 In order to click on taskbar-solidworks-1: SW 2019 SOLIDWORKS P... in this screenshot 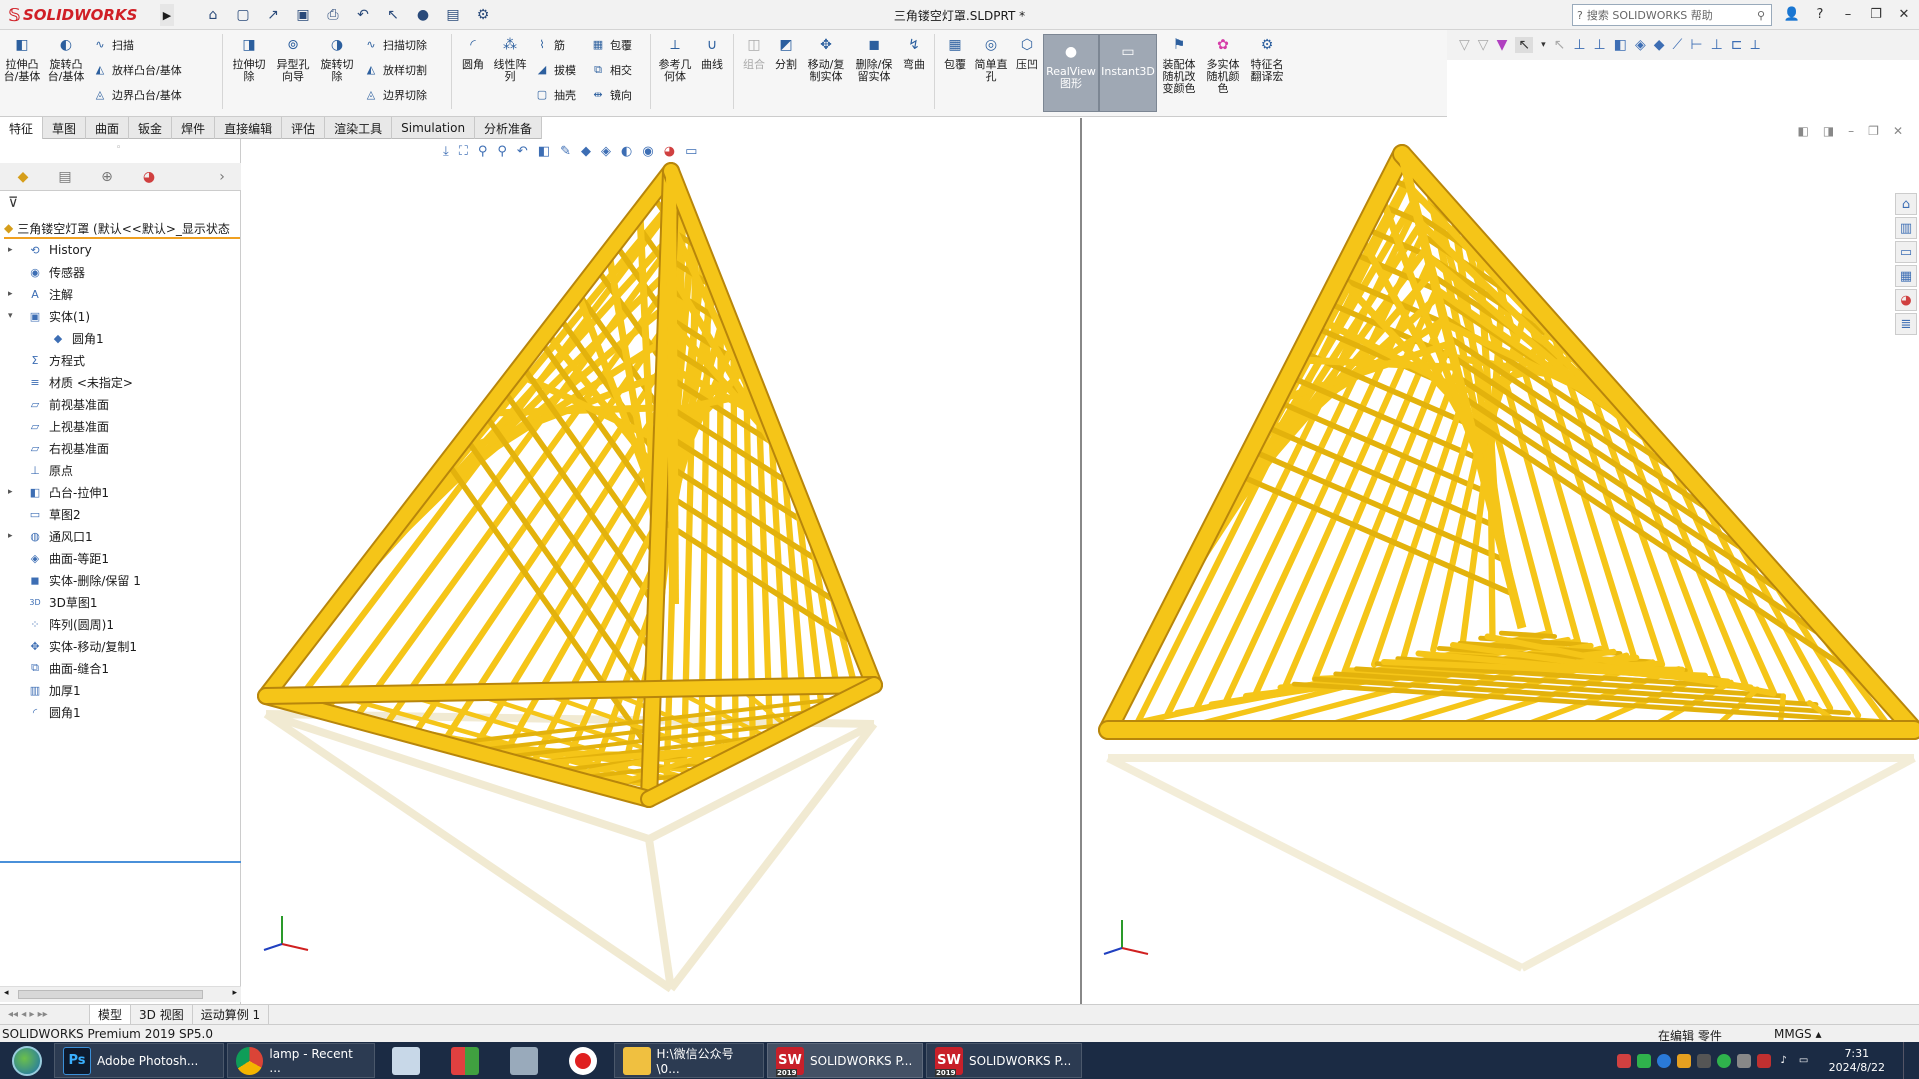, I will do `click(845, 1060)`.